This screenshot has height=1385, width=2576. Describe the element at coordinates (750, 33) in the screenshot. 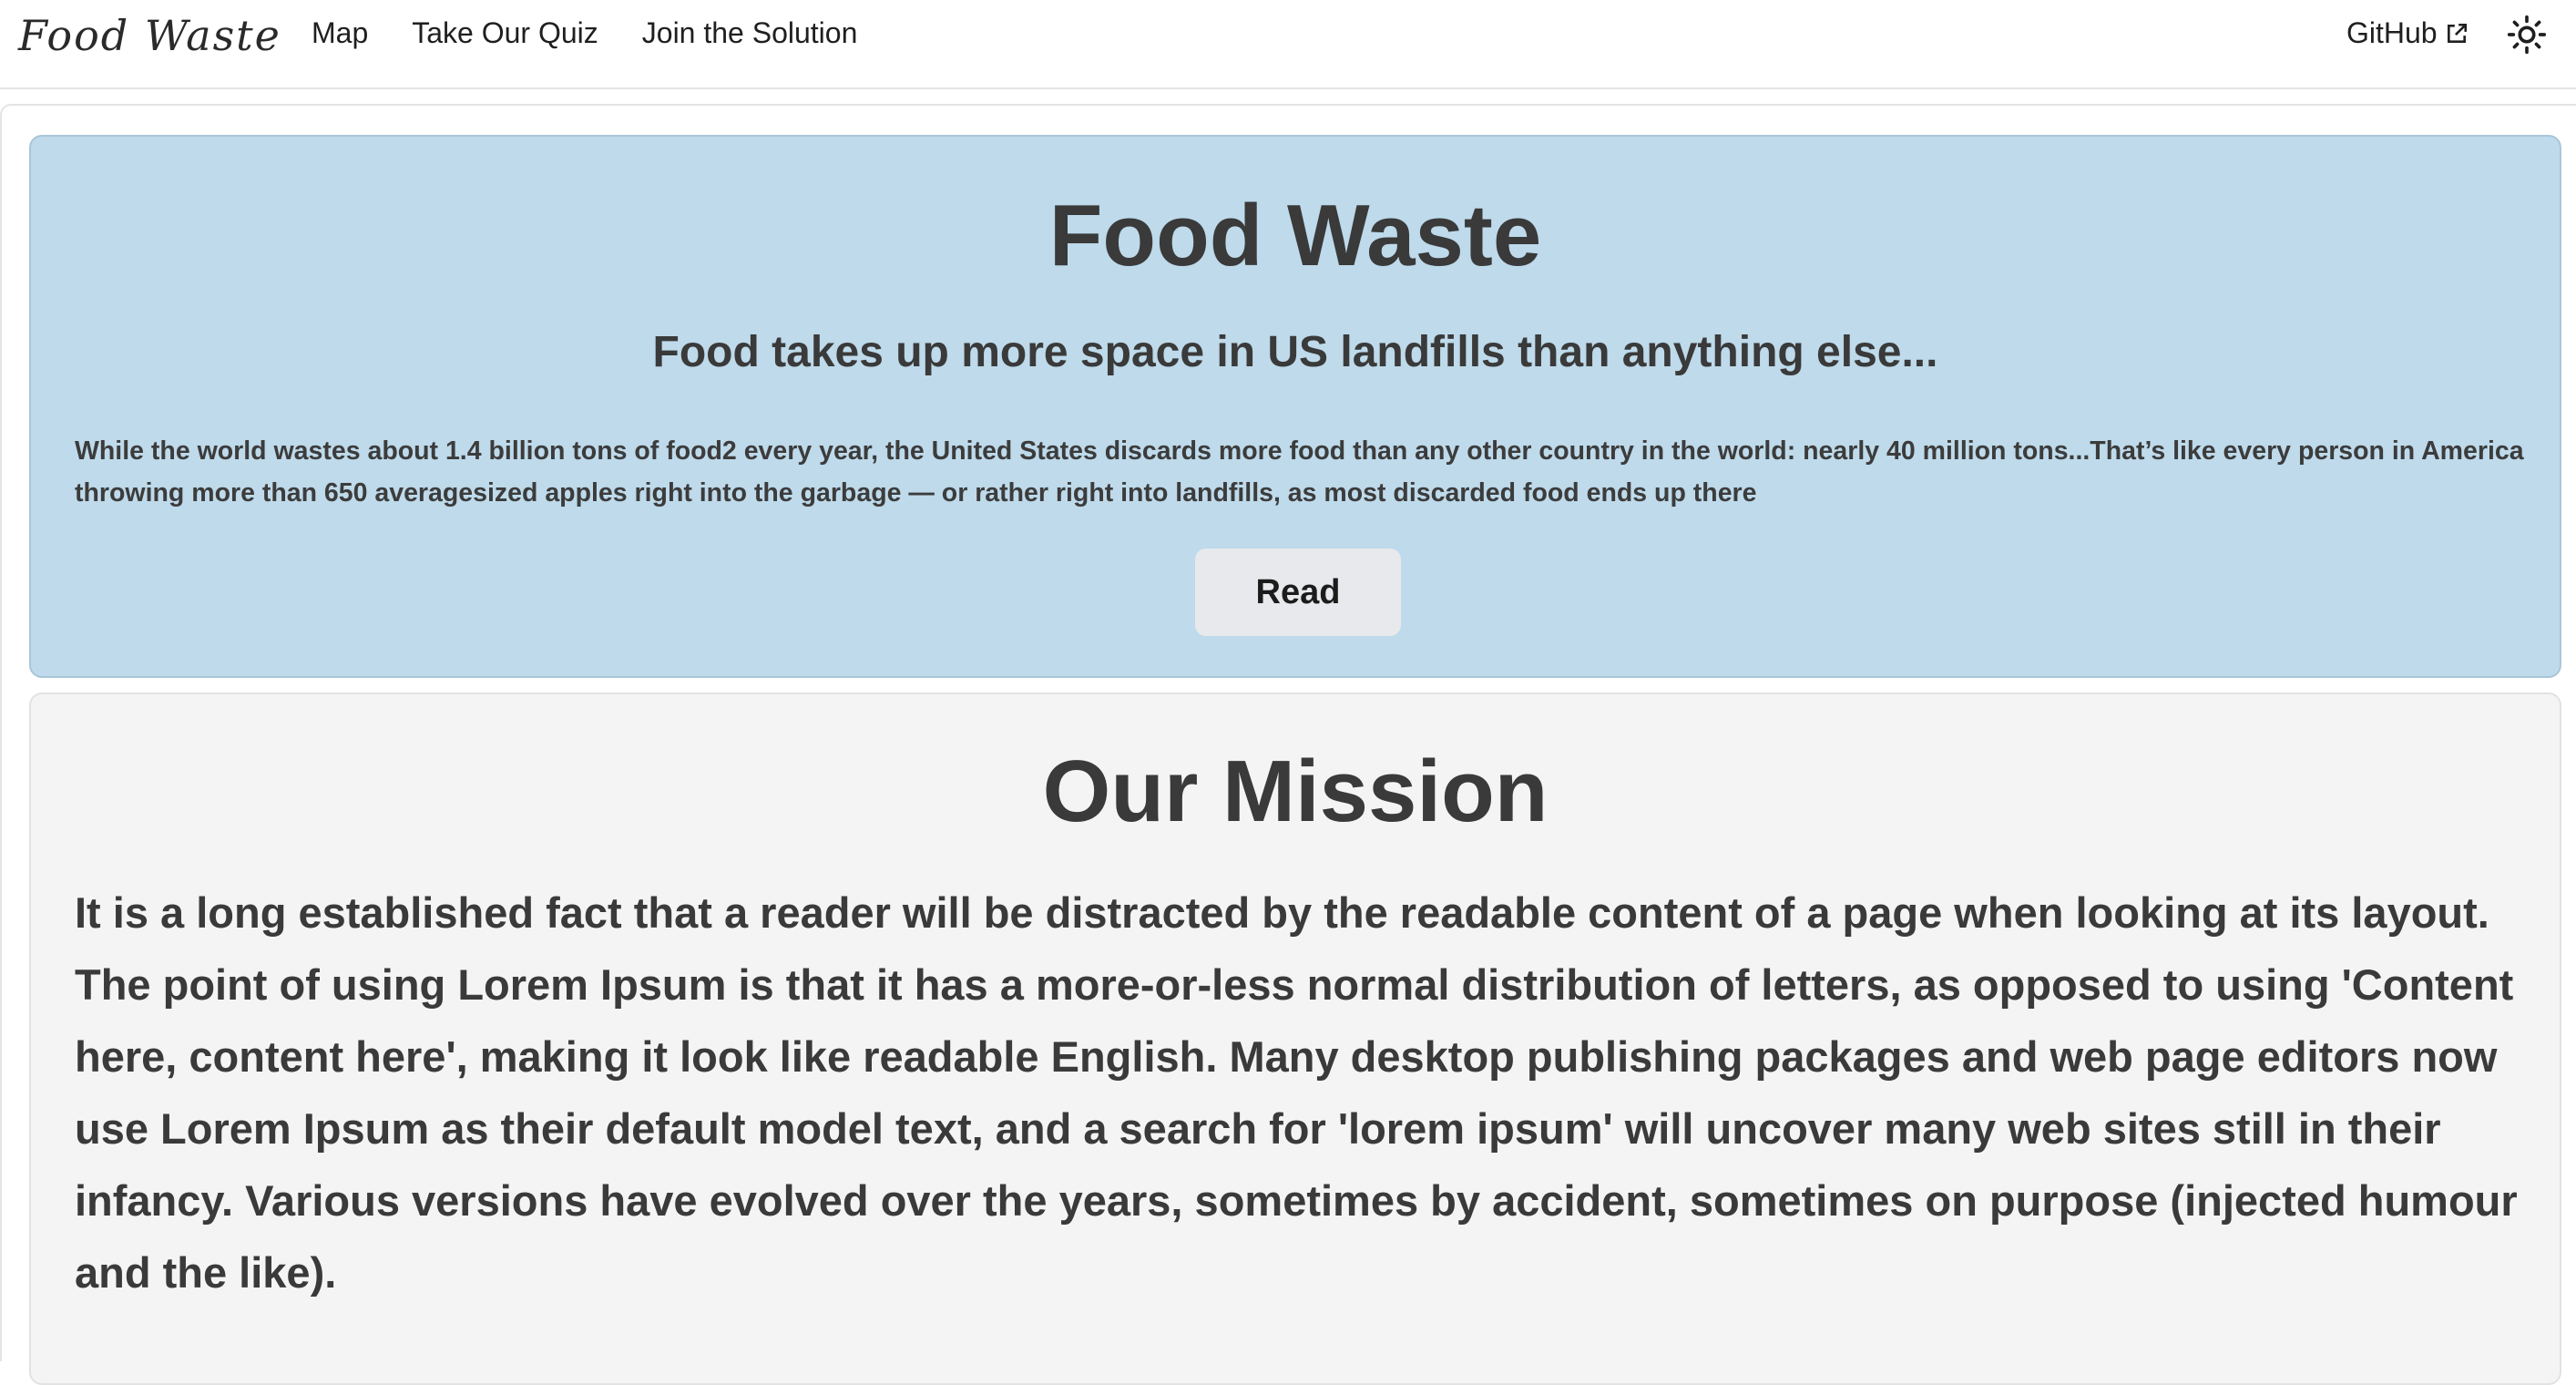

I see `nav-link-join: Join the Solution` at that location.